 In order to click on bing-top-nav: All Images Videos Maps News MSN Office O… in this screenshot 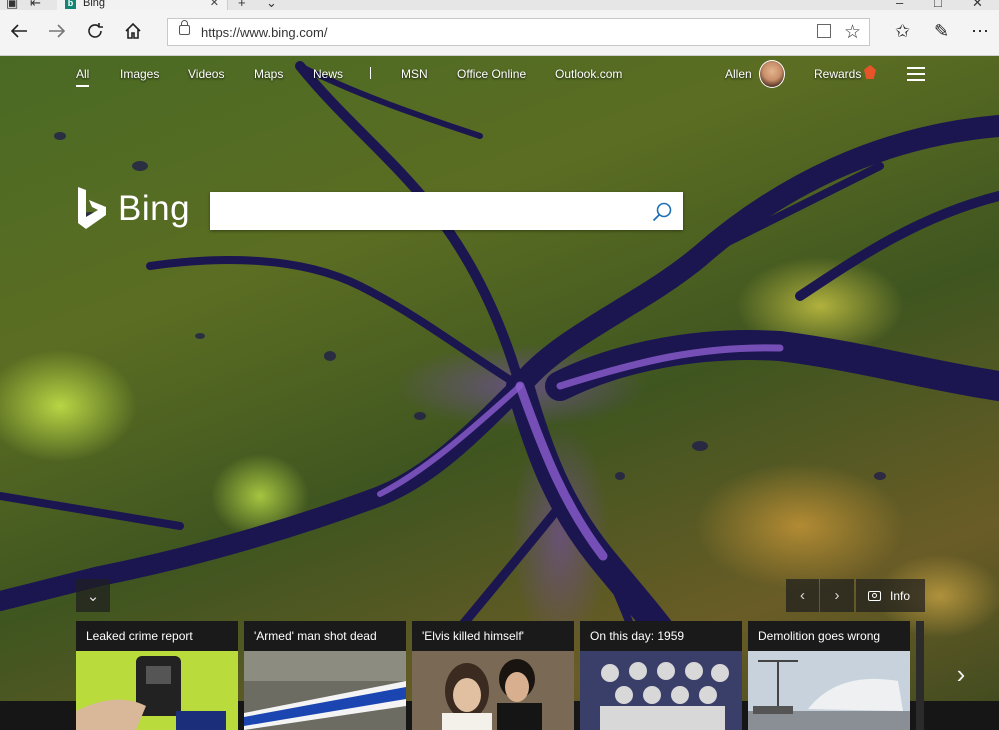, I will do `click(499, 74)`.